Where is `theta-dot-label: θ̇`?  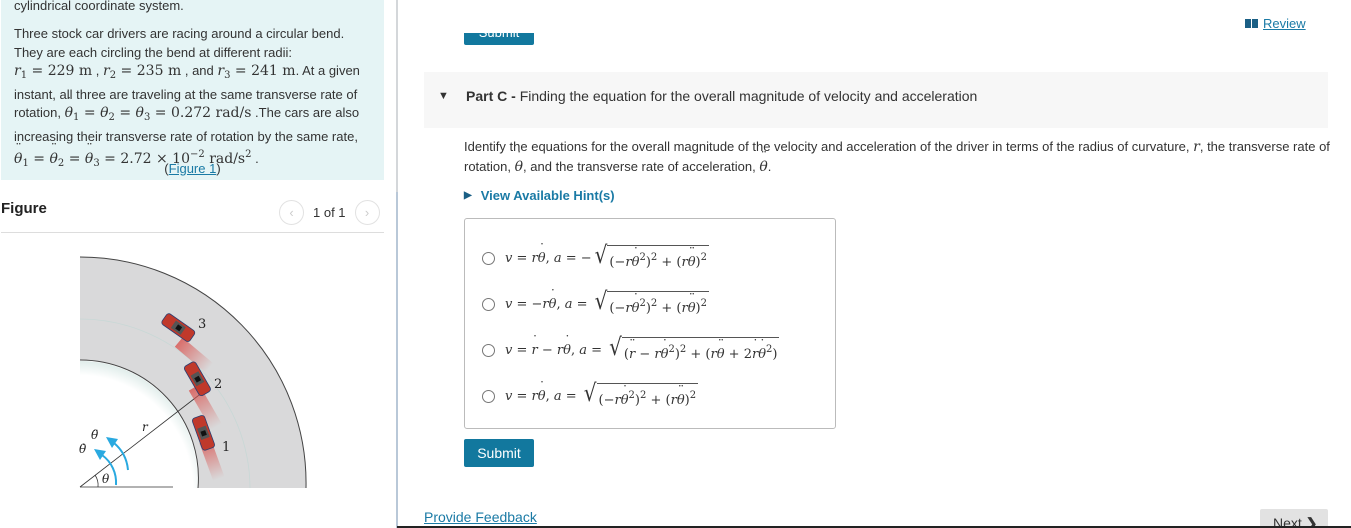
theta-dot-label: θ̇ is located at coordinates (83, 449).